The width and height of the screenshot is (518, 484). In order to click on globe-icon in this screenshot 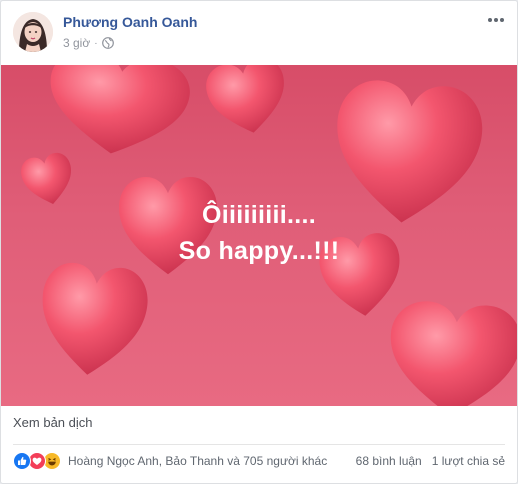, I will do `click(107, 43)`.